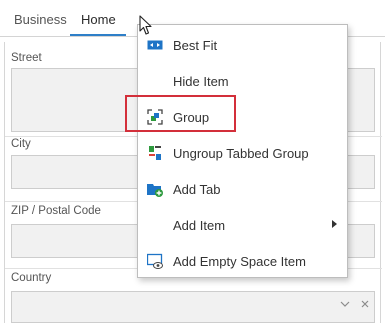  Describe the element at coordinates (21, 144) in the screenshot. I see `city-label: City` at that location.